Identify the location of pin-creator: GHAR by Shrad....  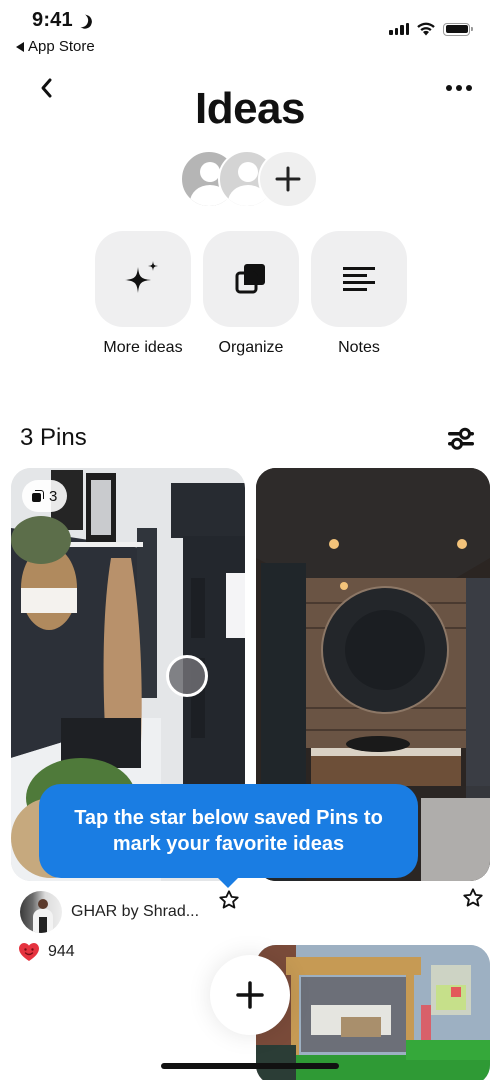
(109, 912).